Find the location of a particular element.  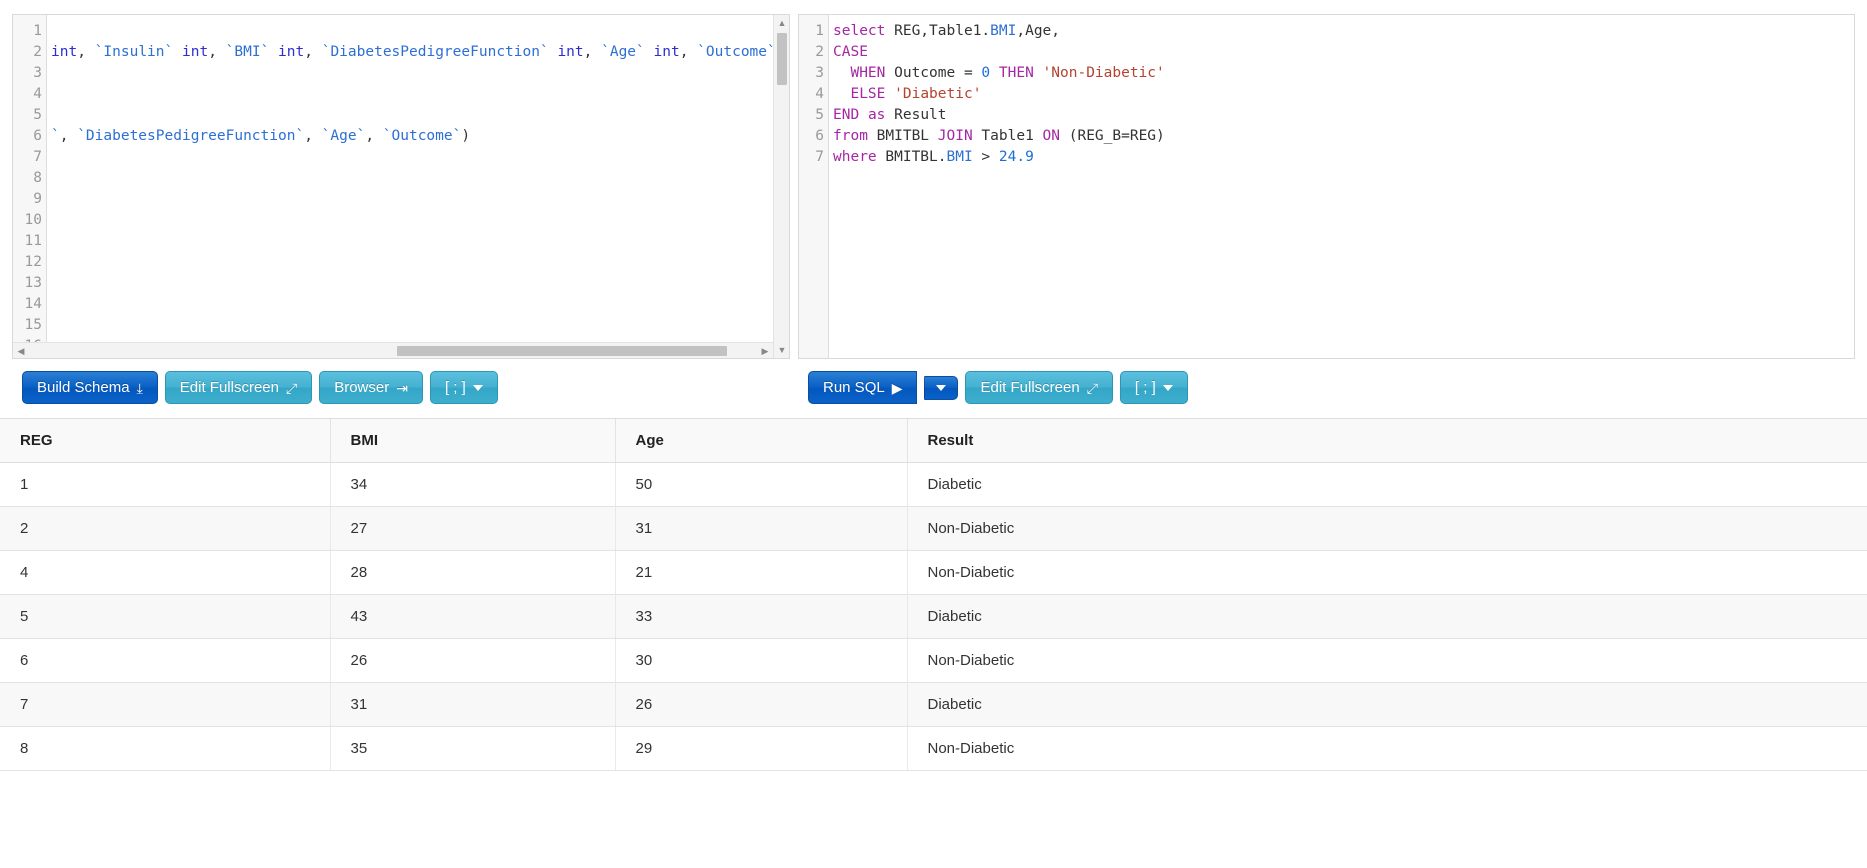

table-row: 5 43 33 Diabetic is located at coordinates (933, 616).